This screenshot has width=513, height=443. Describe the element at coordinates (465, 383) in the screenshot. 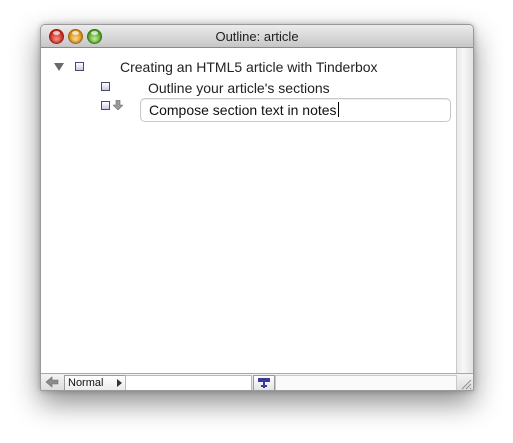

I see `resize-grip-icon` at that location.